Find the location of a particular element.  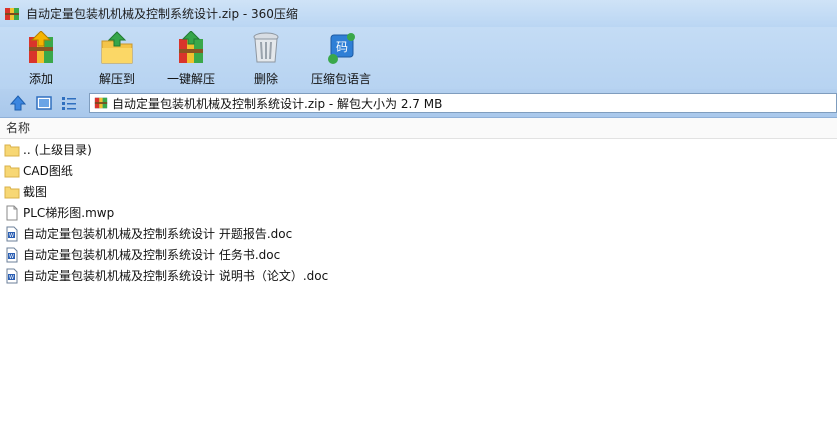

window-title: 自动定量包装机机械及控制系统设计.zip - 360压缩 is located at coordinates (162, 14).